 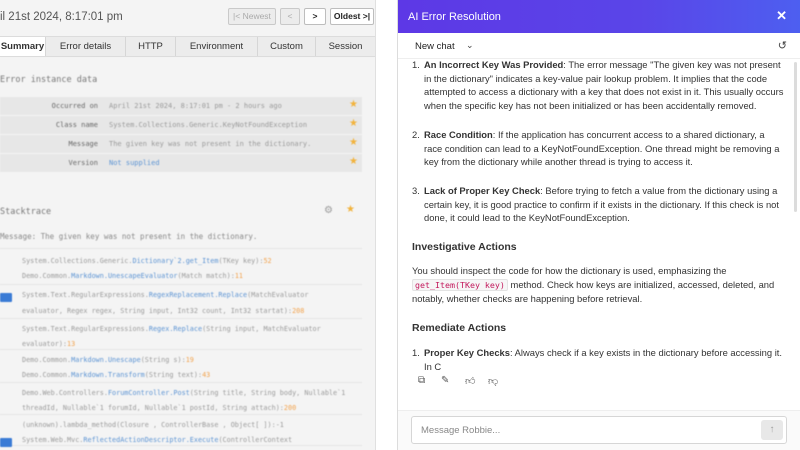 I want to click on gear-icon: ⚙, so click(x=328, y=210).